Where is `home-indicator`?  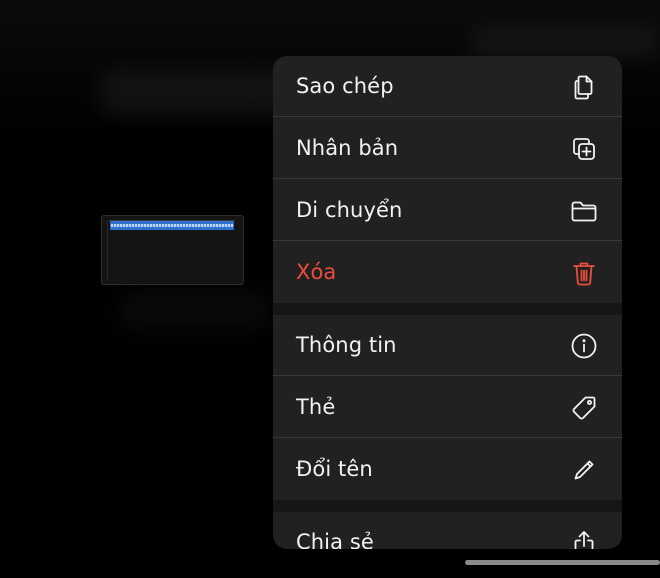
home-indicator is located at coordinates (562, 562).